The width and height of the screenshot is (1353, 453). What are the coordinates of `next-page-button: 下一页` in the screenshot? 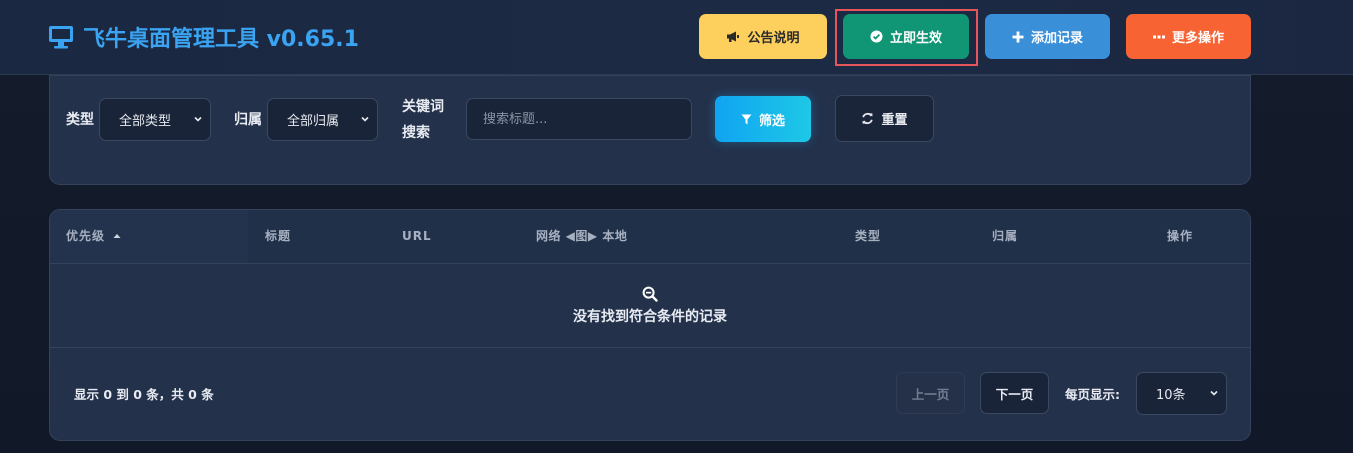 It's located at (1014, 393).